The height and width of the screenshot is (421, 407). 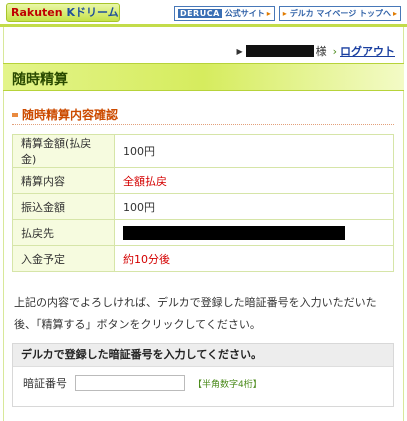 What do you see at coordinates (203, 25) in the screenshot?
I see `header-divider` at bounding box center [203, 25].